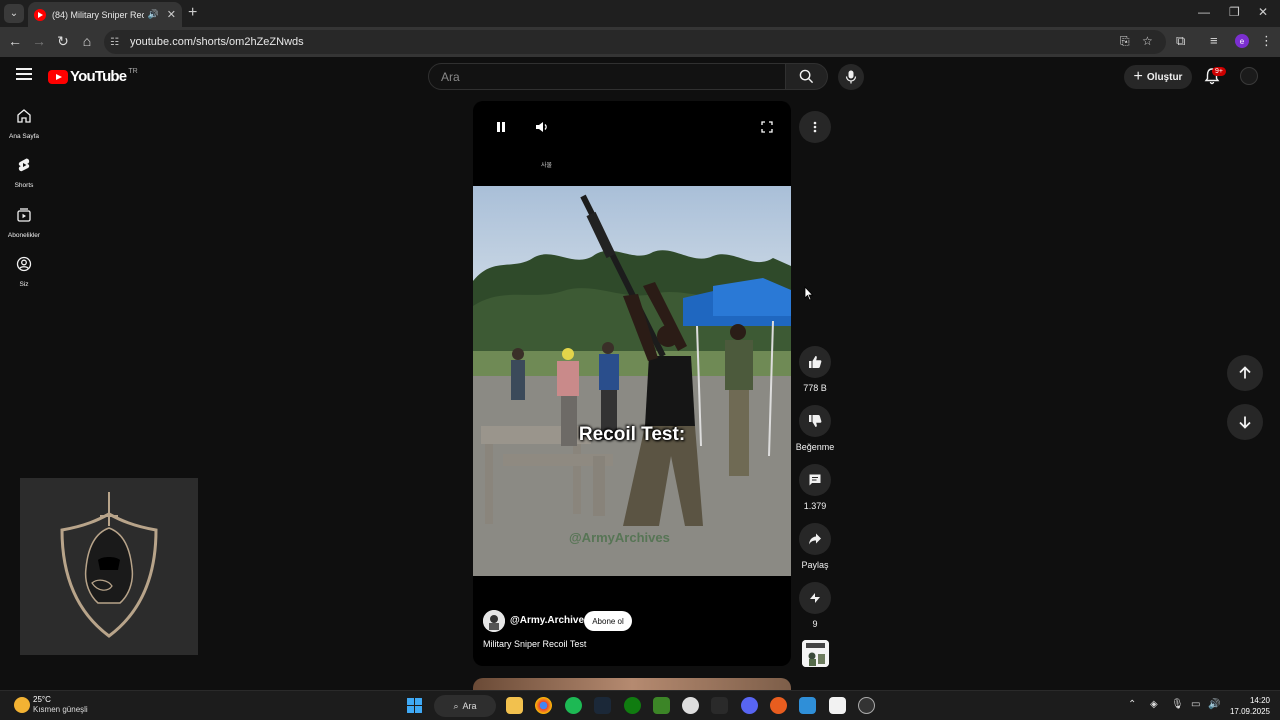 The image size is (1280, 720). What do you see at coordinates (39, 41) in the screenshot?
I see `forward-button: →` at bounding box center [39, 41].